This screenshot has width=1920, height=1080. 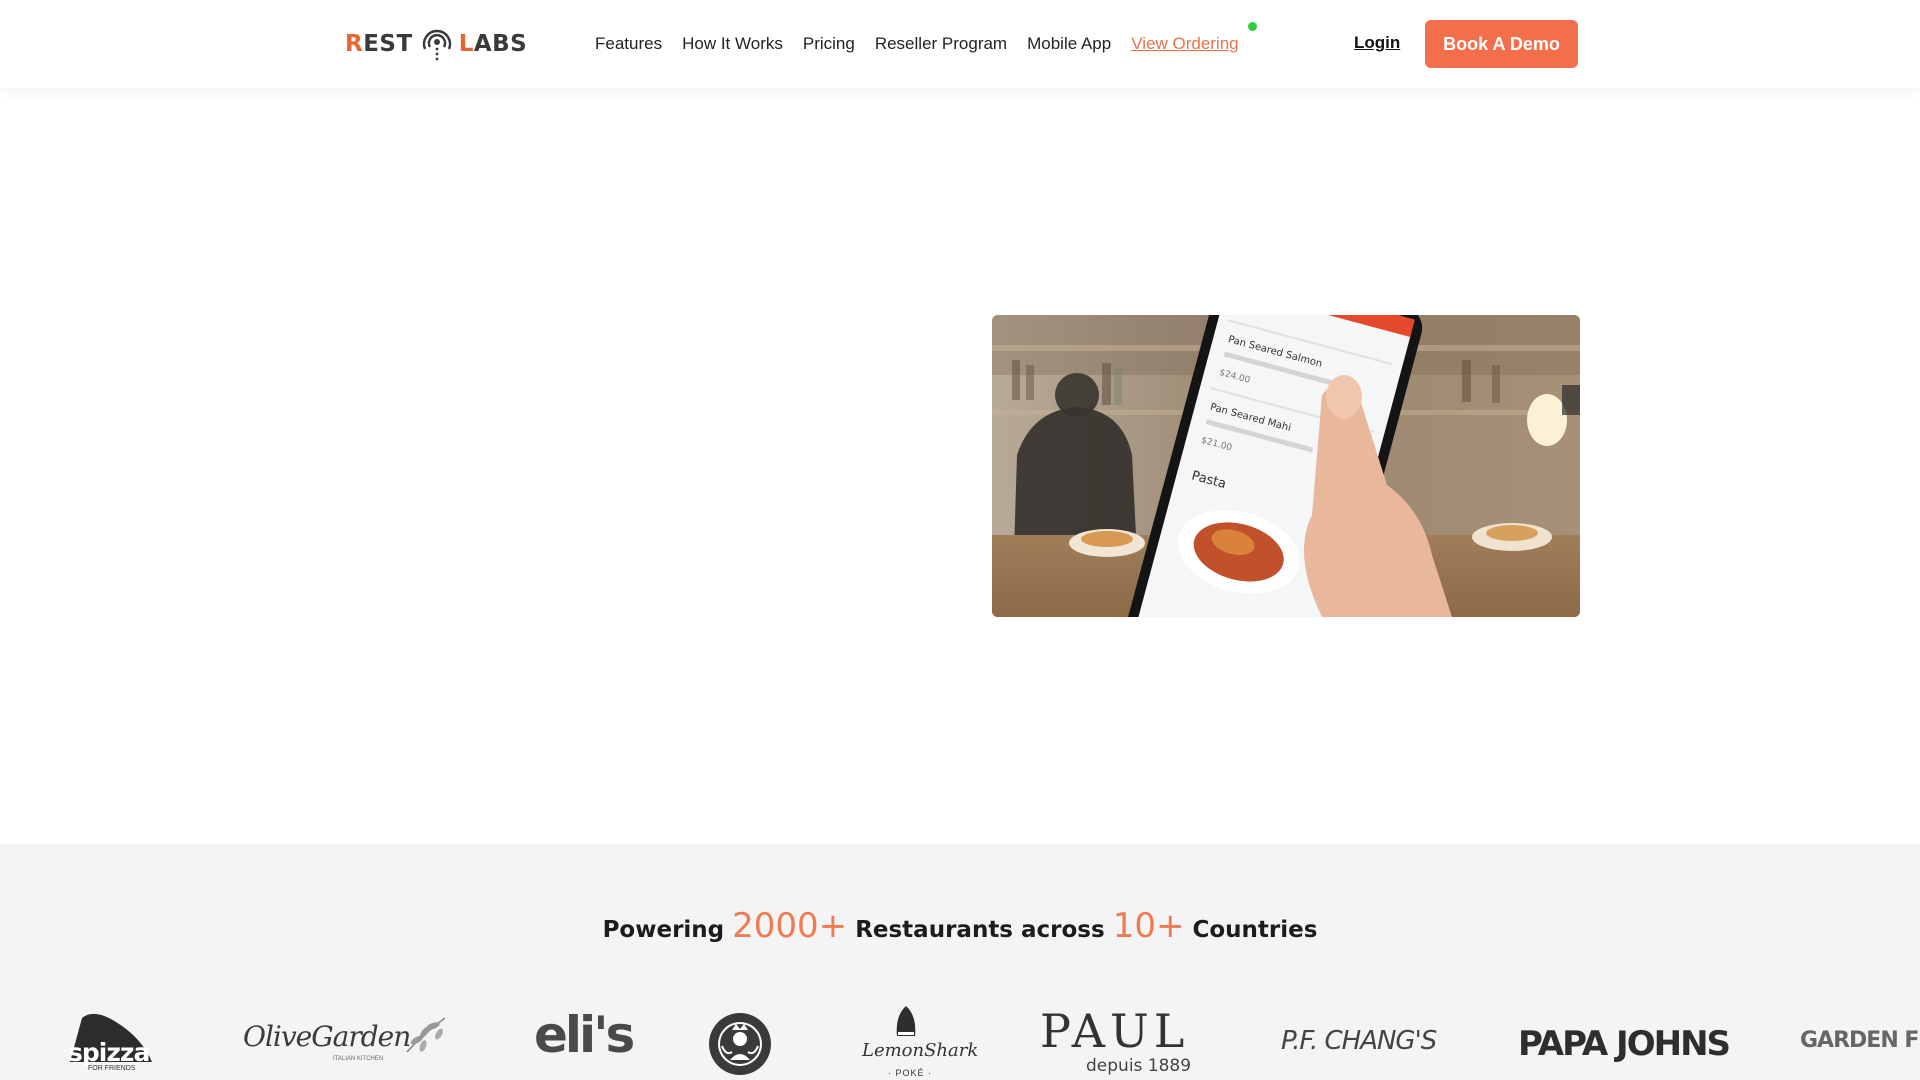 I want to click on paul-text: PAUL, so click(x=1115, y=1031).